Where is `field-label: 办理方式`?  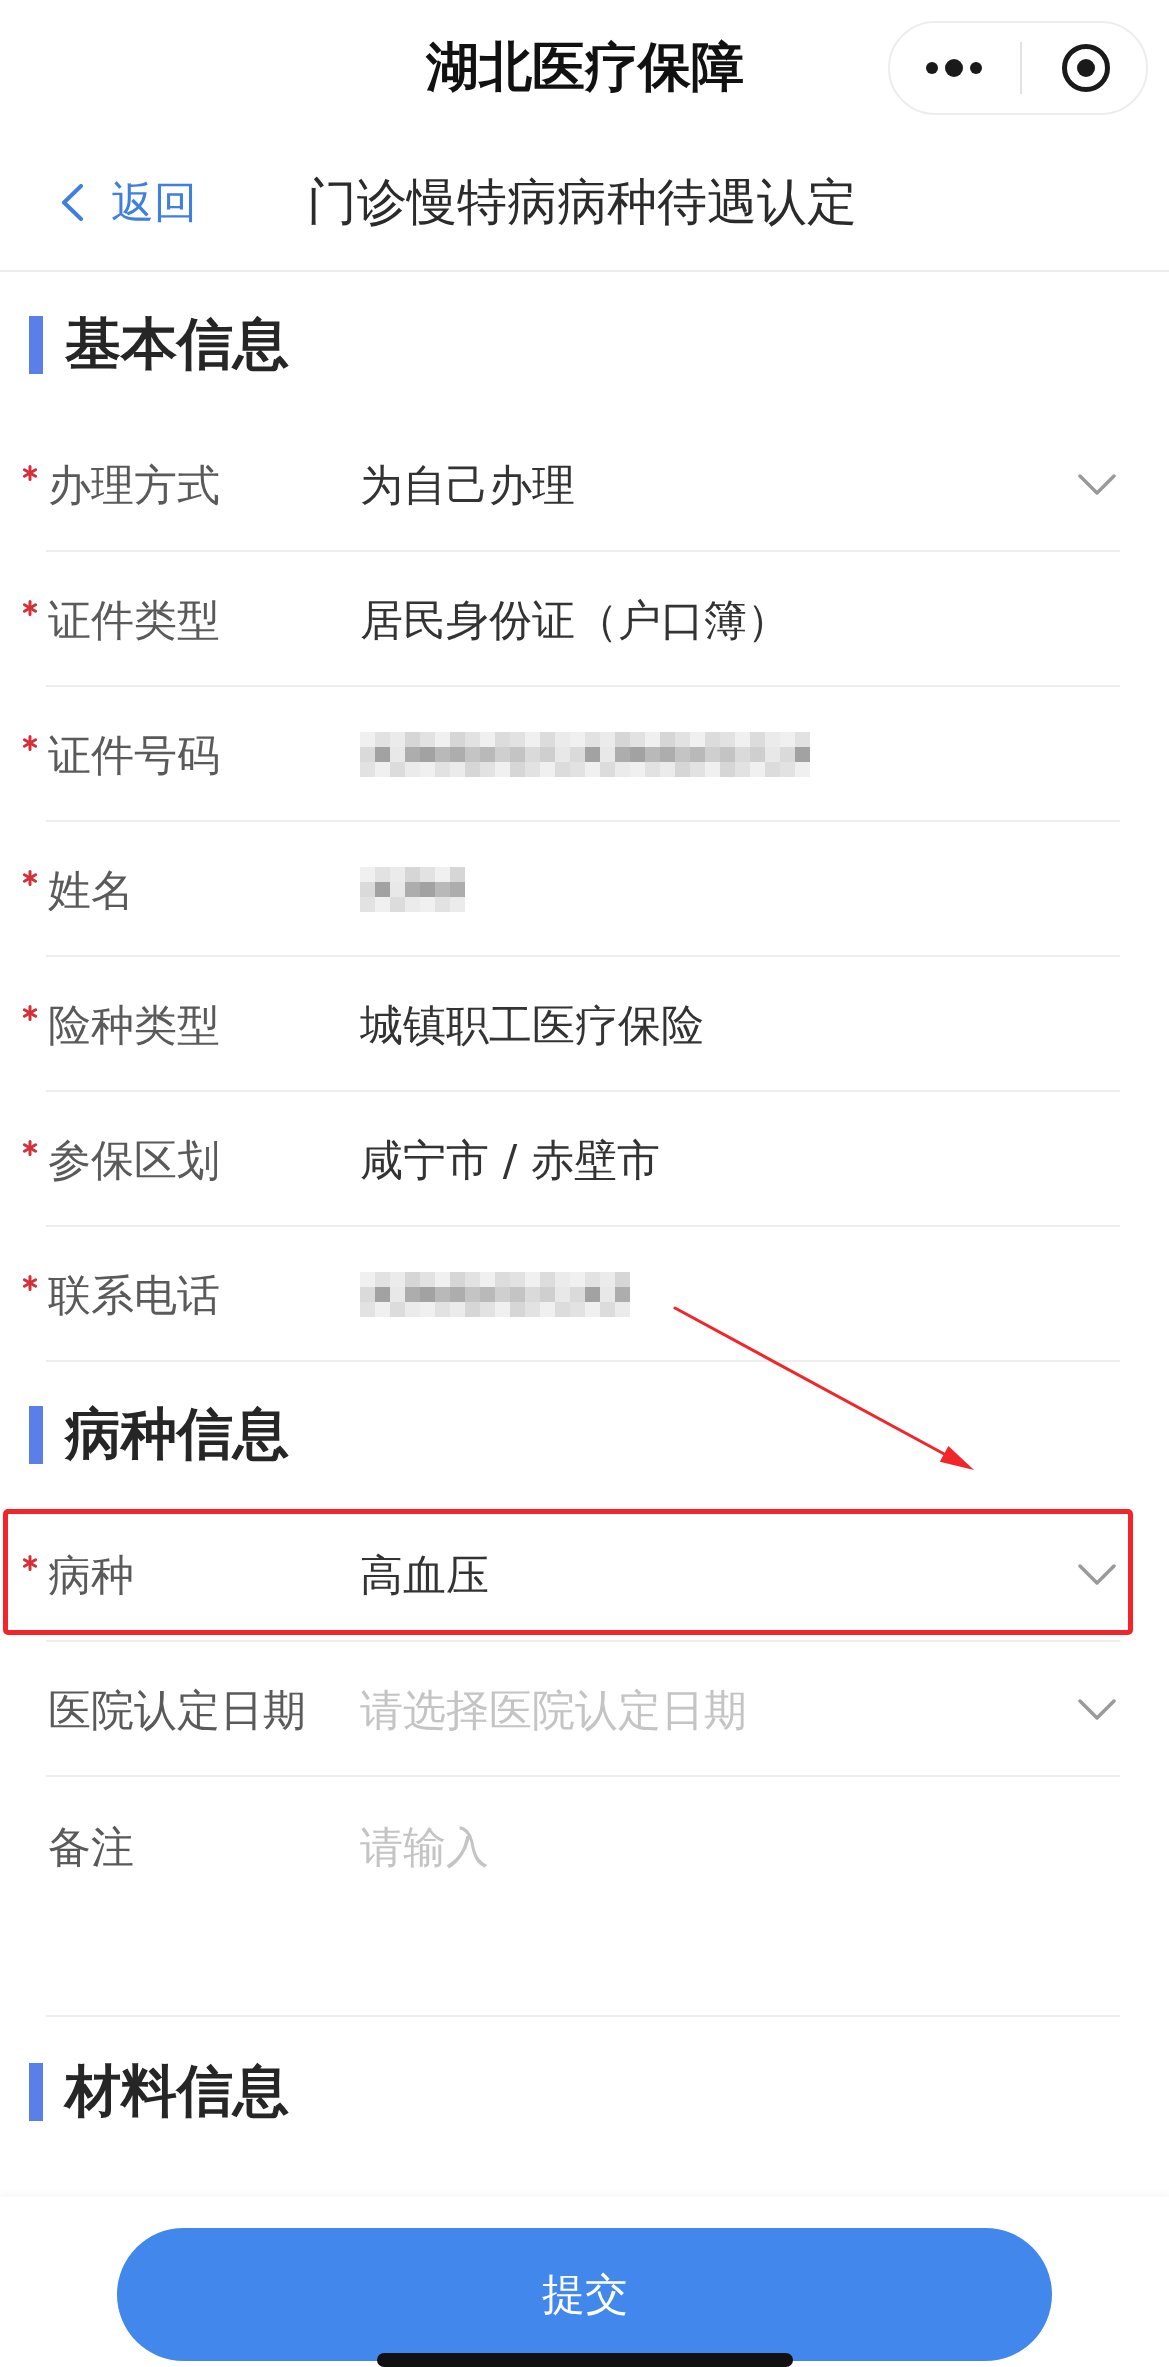
field-label: 办理方式 is located at coordinates (134, 484).